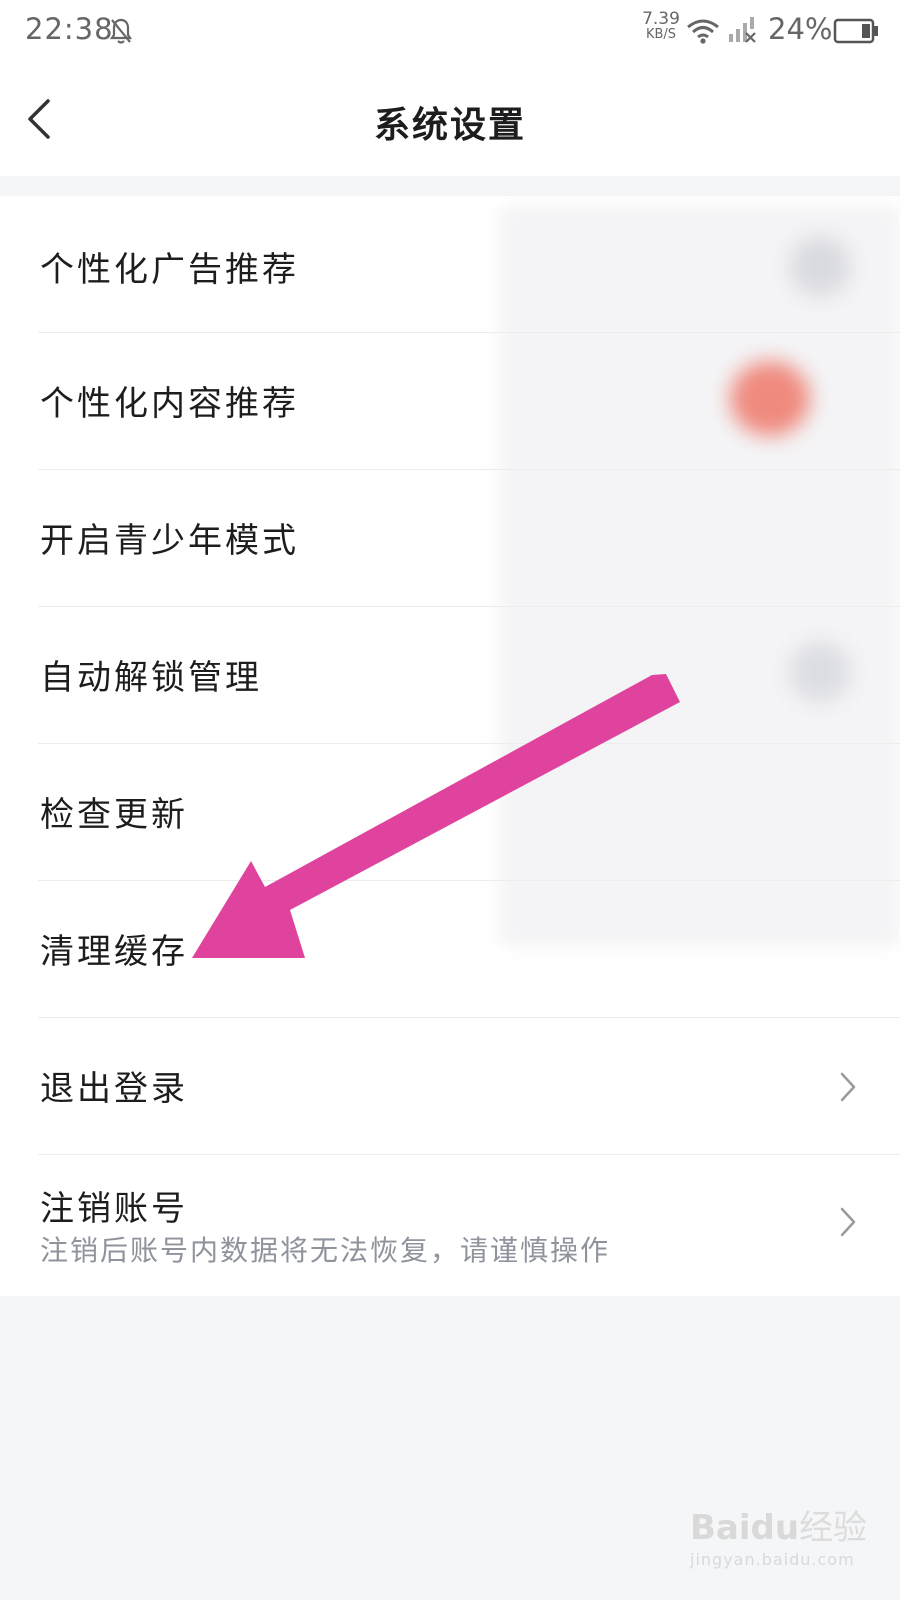  What do you see at coordinates (833, 1528) in the screenshot?
I see `watermark-product: 经验` at bounding box center [833, 1528].